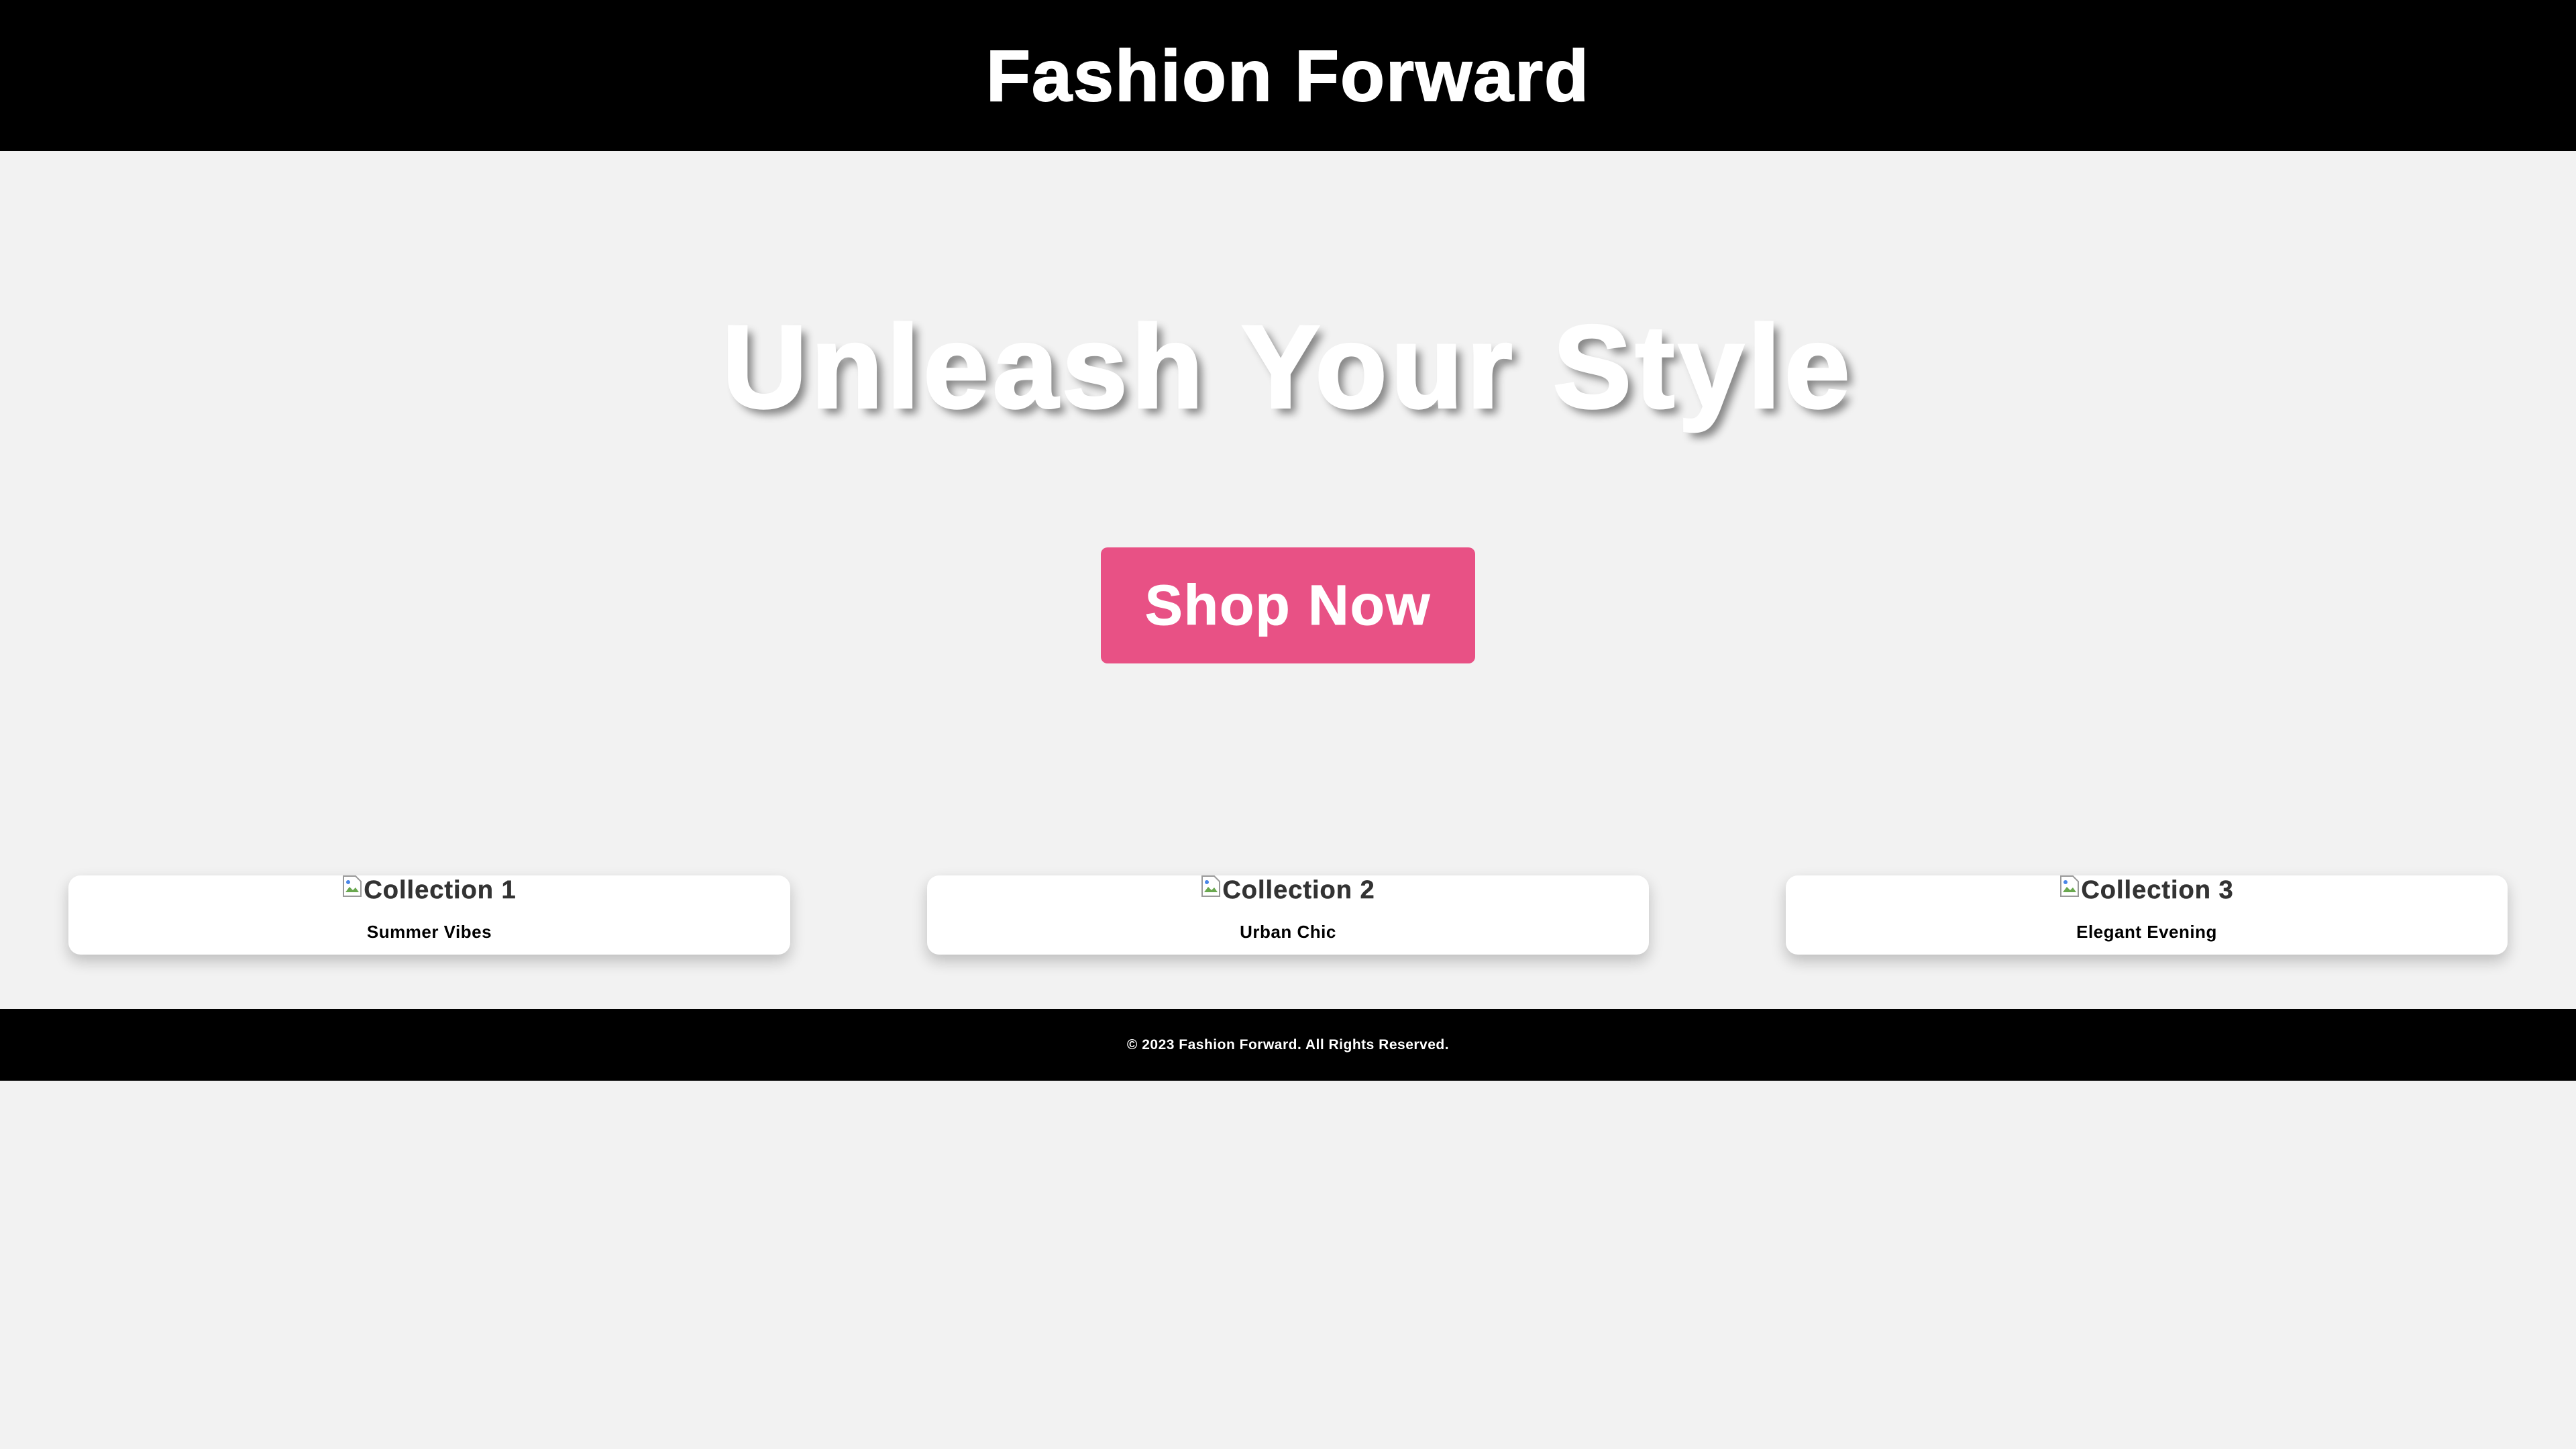 The height and width of the screenshot is (1449, 2576). I want to click on site-title: Fashion Forward, so click(1288, 75).